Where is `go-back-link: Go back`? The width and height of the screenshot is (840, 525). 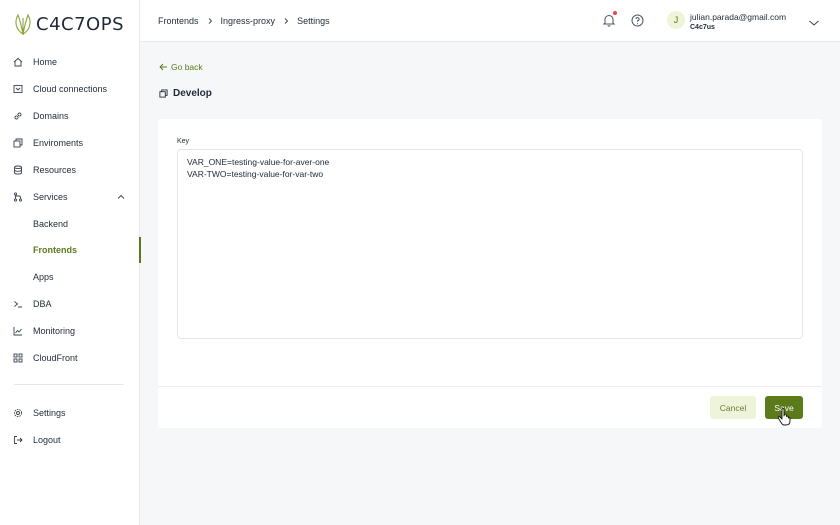
go-back-link: Go back is located at coordinates (181, 67).